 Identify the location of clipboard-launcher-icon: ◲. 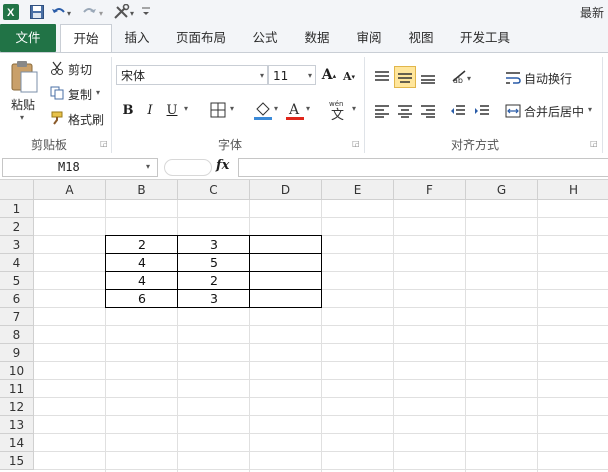
(104, 143).